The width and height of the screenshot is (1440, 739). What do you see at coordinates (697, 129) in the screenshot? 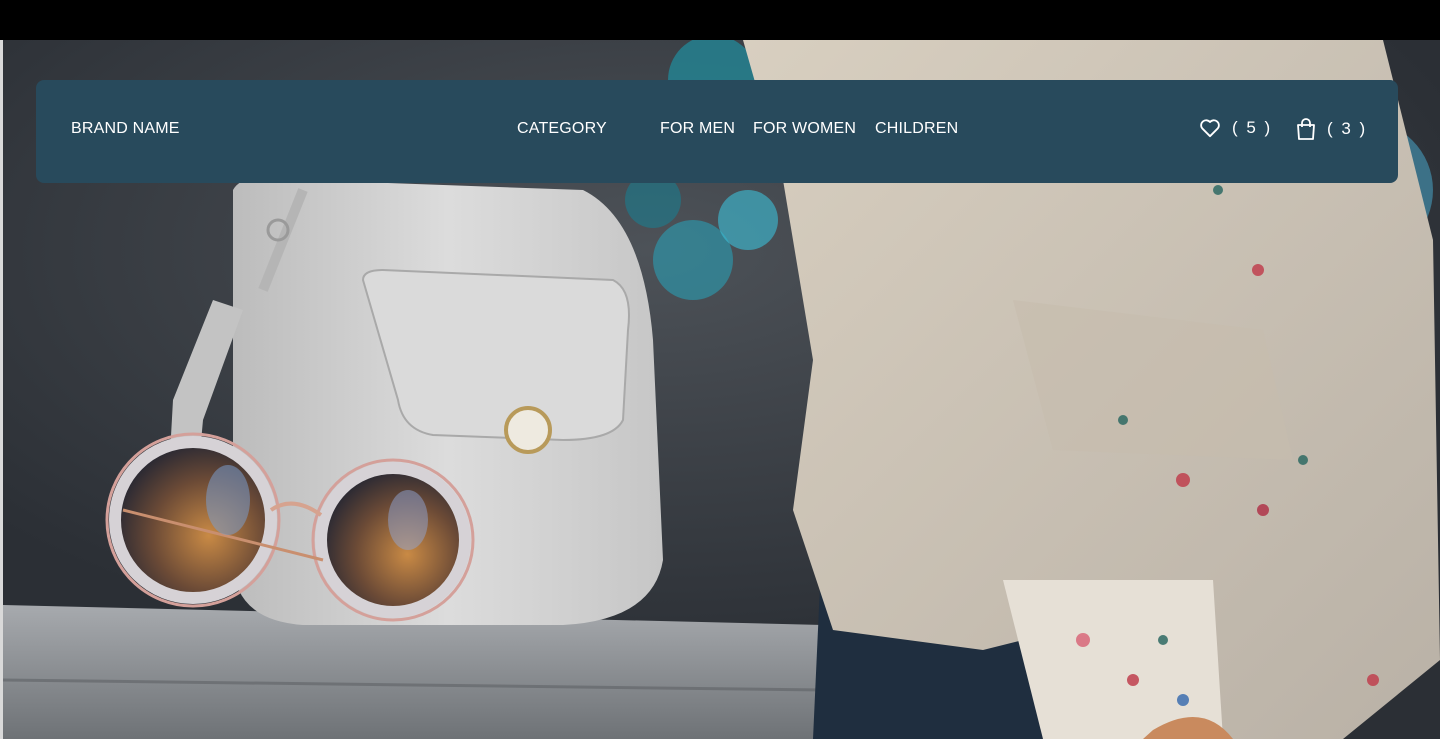
I see `nav-link-for-men: FOR MEN` at bounding box center [697, 129].